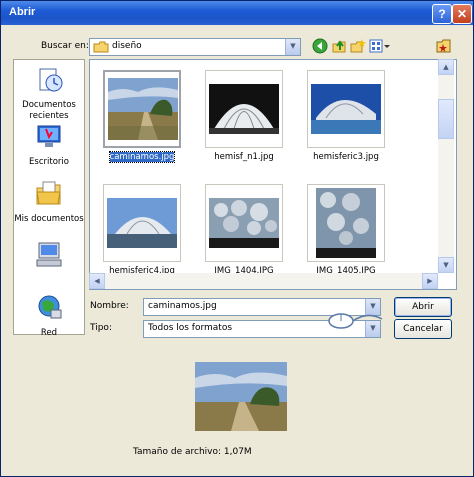  I want to click on folder-icon, so click(101, 47).